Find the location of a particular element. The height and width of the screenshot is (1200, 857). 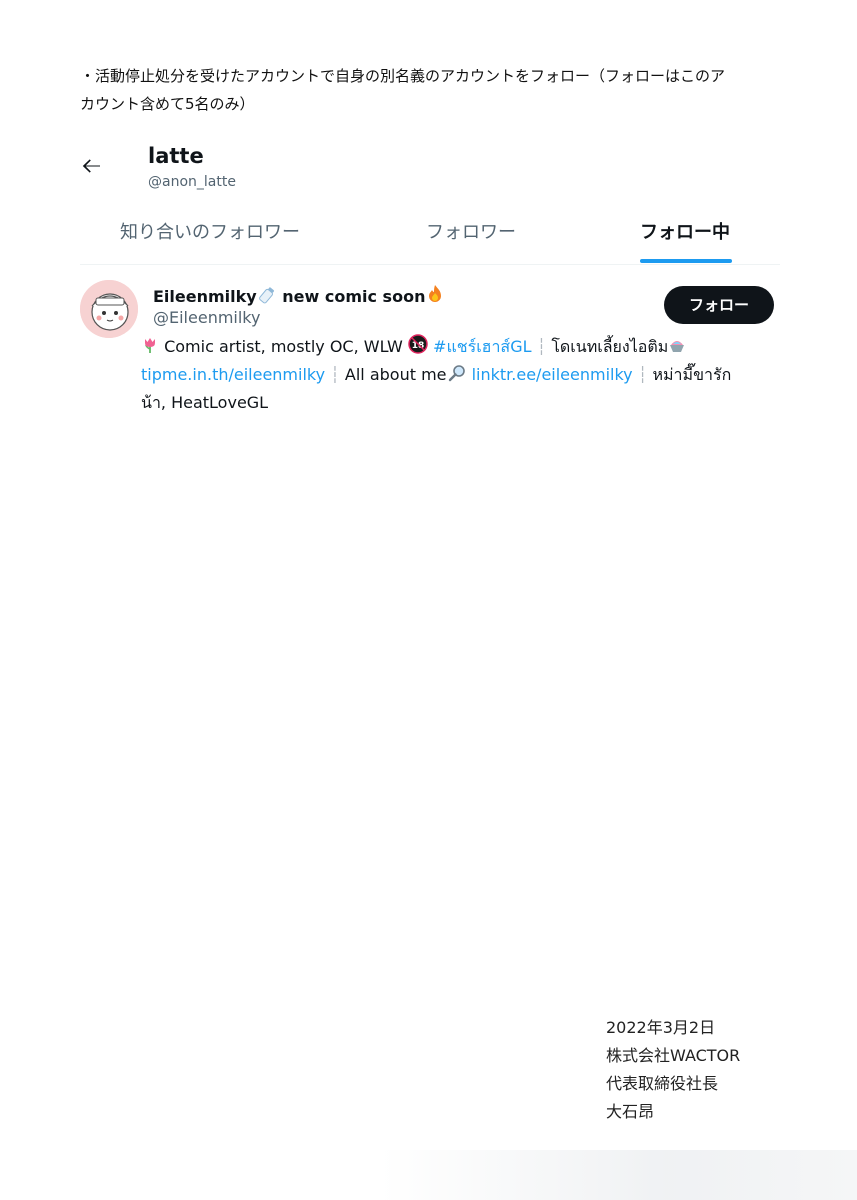

page-edge-shadow is located at coordinates (618, 1175).